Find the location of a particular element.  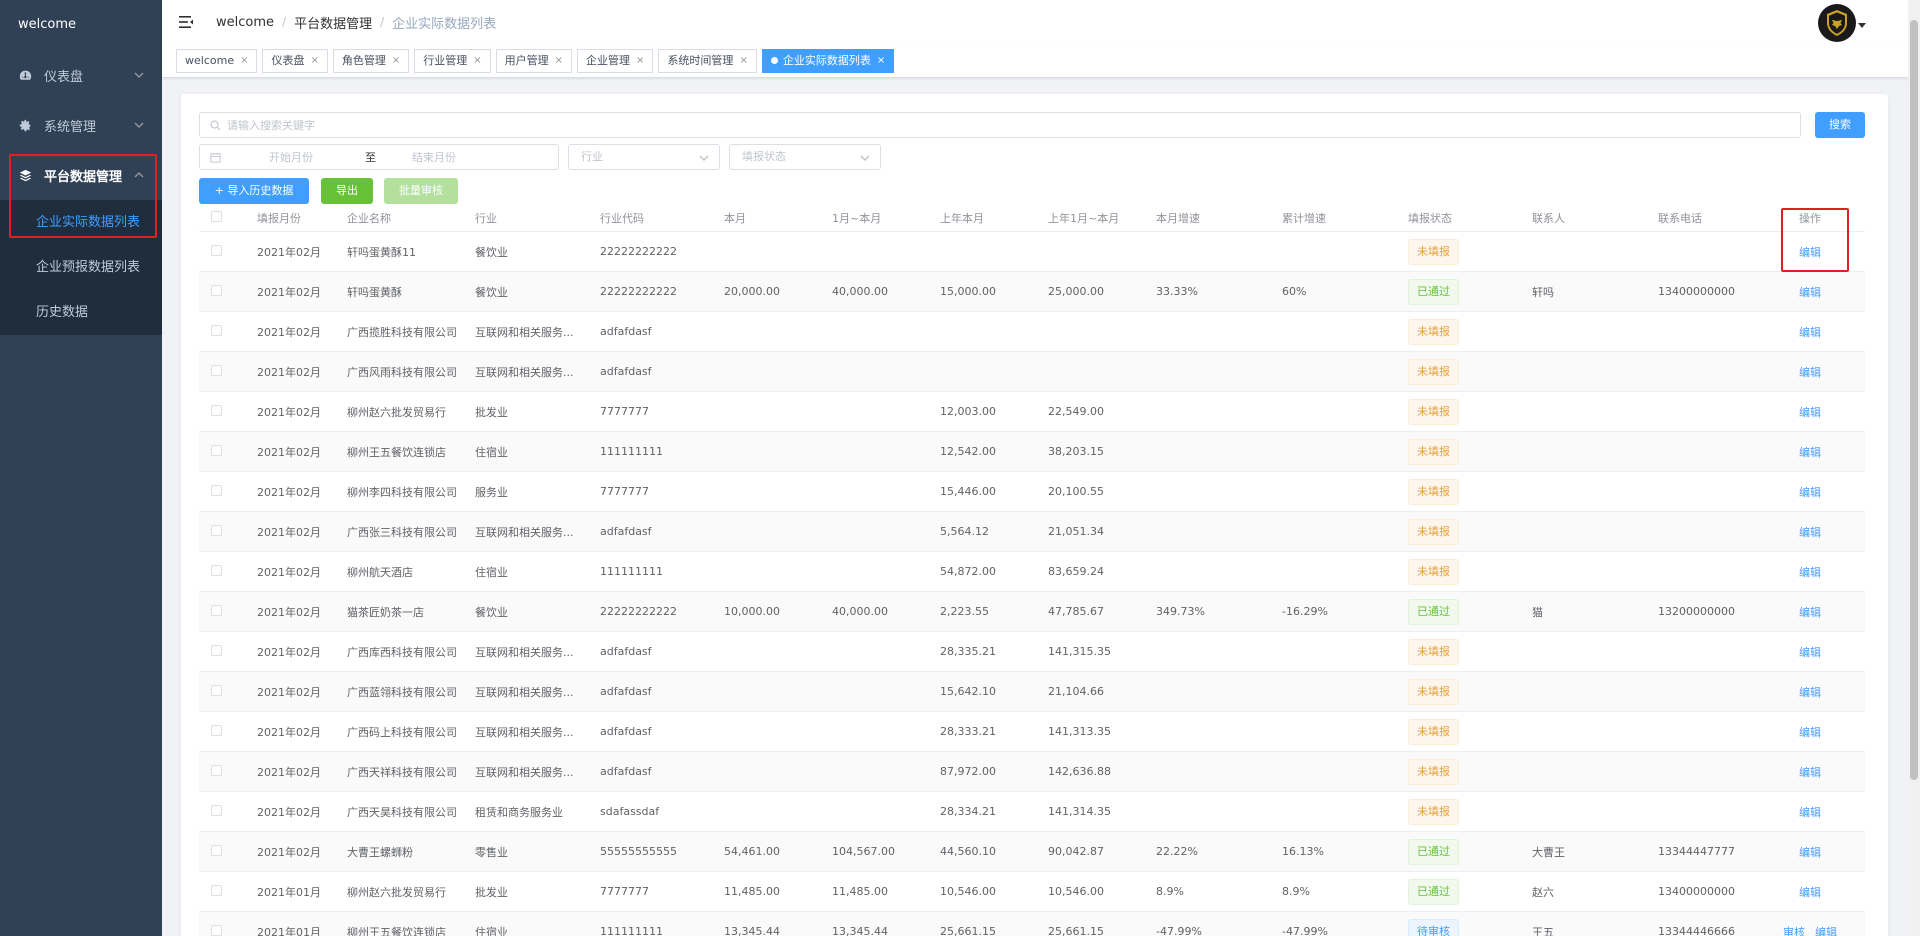

status-select: 填报状态 is located at coordinates (805, 157).